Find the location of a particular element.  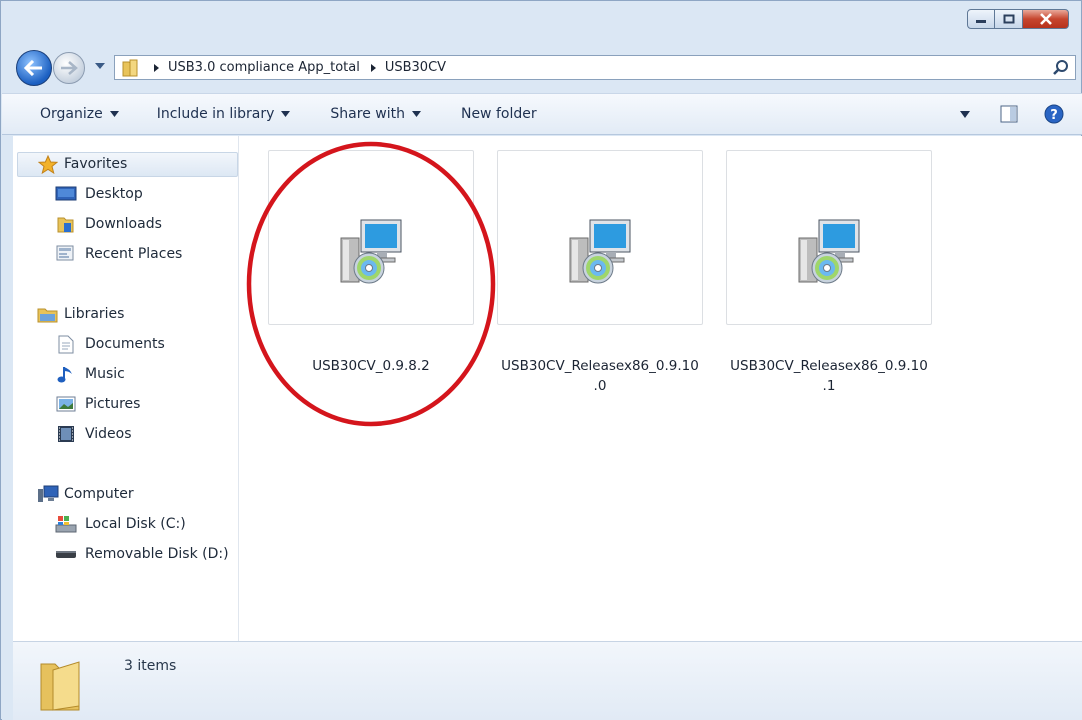

minimize-button is located at coordinates (981, 19).